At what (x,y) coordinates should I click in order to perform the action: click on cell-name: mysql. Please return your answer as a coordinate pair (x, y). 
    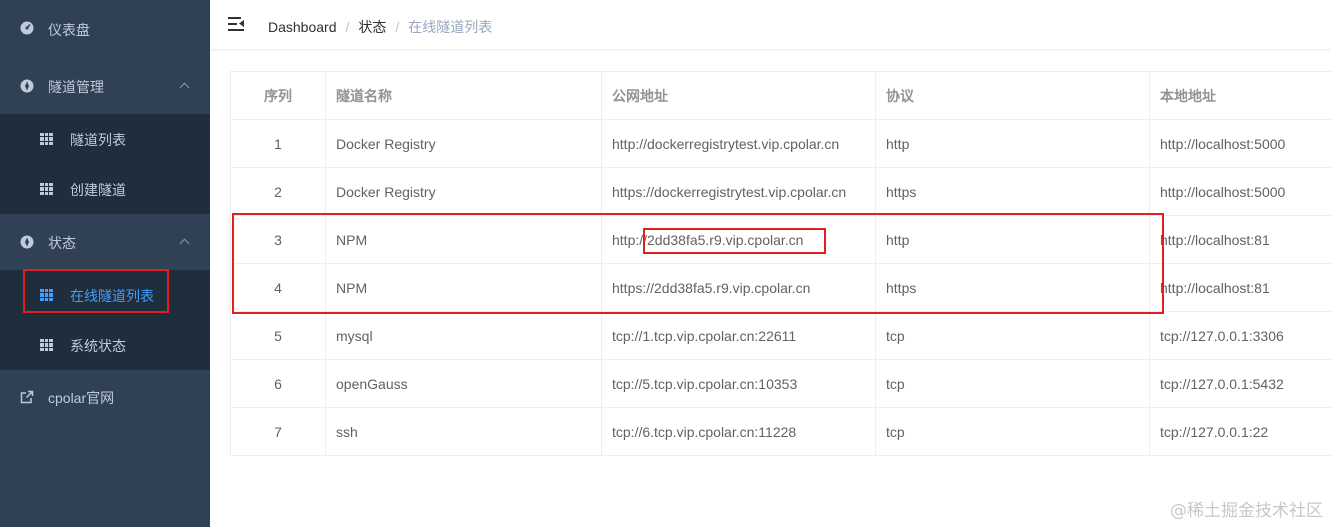
    Looking at the image, I should click on (463, 335).